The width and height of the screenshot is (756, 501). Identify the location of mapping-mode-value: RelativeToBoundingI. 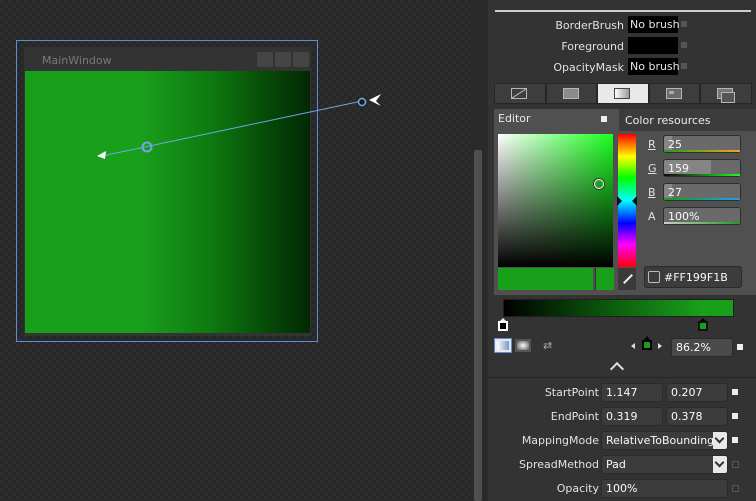
(662, 440).